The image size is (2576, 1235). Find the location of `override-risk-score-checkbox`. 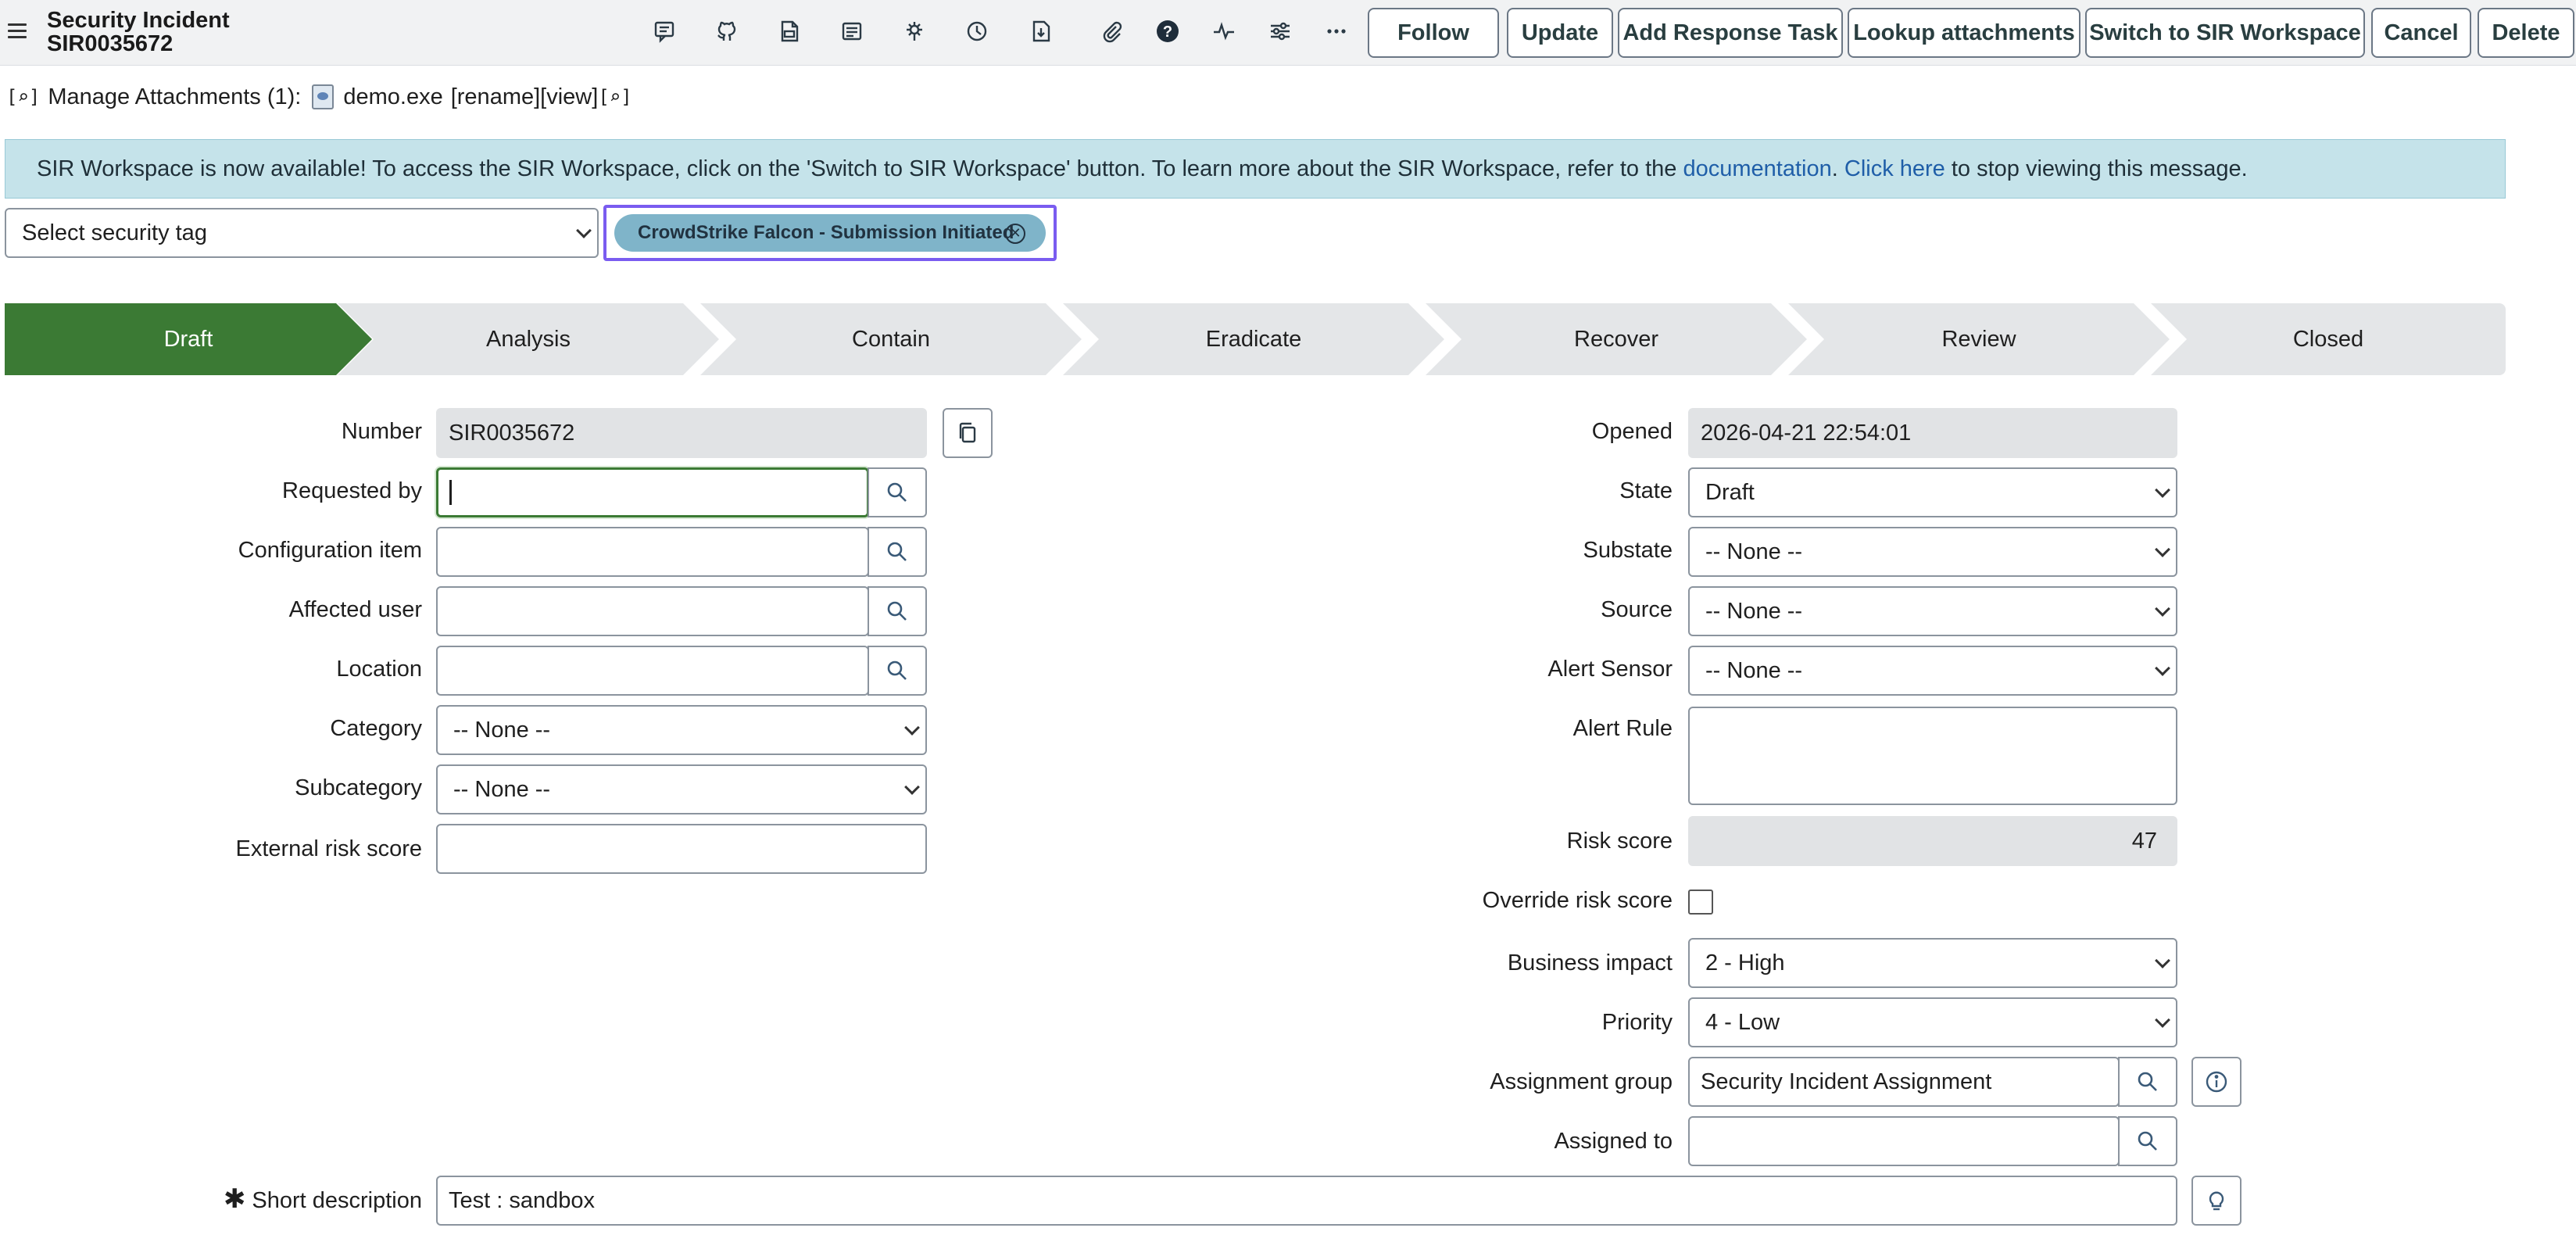

override-risk-score-checkbox is located at coordinates (1700, 902).